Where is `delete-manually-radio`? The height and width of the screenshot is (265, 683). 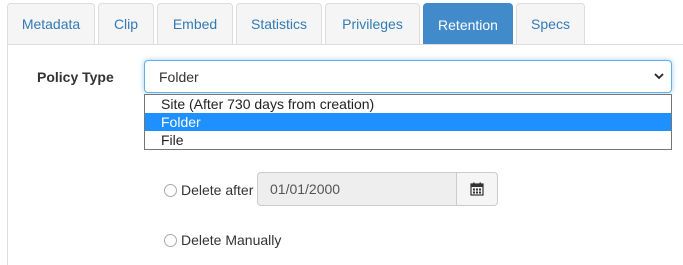
delete-manually-radio is located at coordinates (170, 240).